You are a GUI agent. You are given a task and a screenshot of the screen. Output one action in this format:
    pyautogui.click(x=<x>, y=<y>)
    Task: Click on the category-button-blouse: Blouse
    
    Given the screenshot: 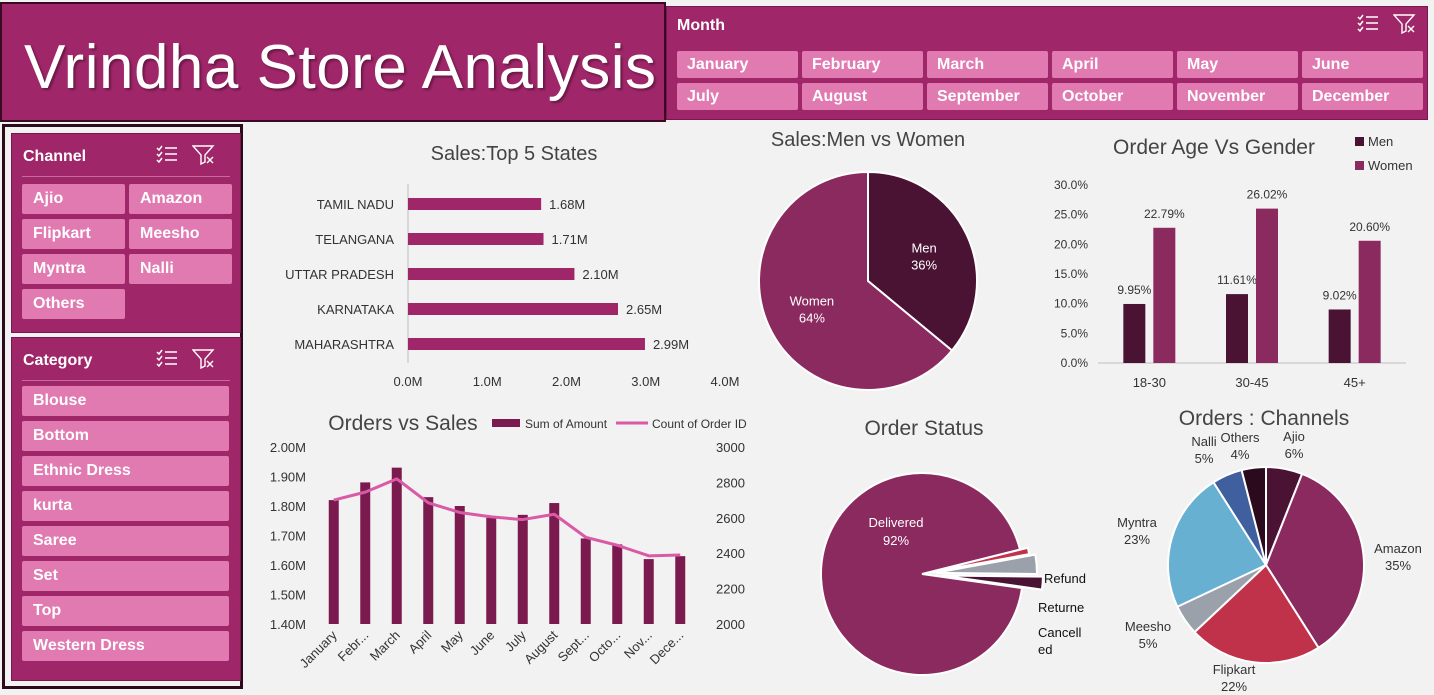 What is the action you would take?
    pyautogui.click(x=125, y=401)
    